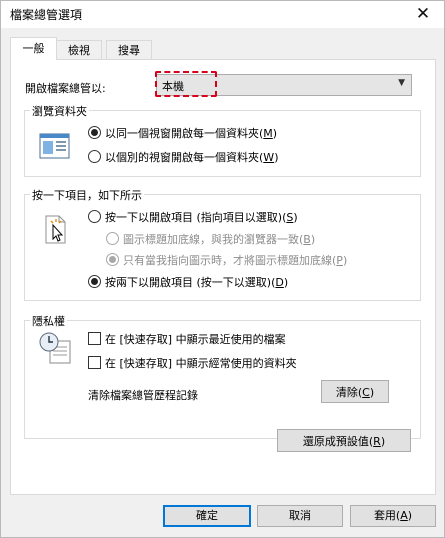  Describe the element at coordinates (48, 321) in the screenshot. I see `privacy-title: 隱私權` at that location.